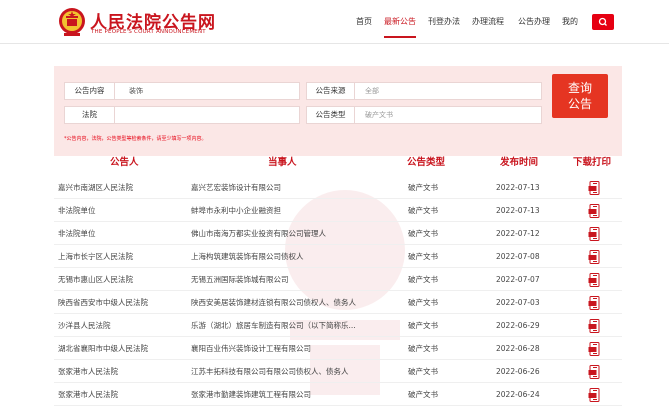 Image resolution: width=669 pixels, height=417 pixels. Describe the element at coordinates (518, 302) in the screenshot. I see `date-cell: 2022-07-03` at that location.